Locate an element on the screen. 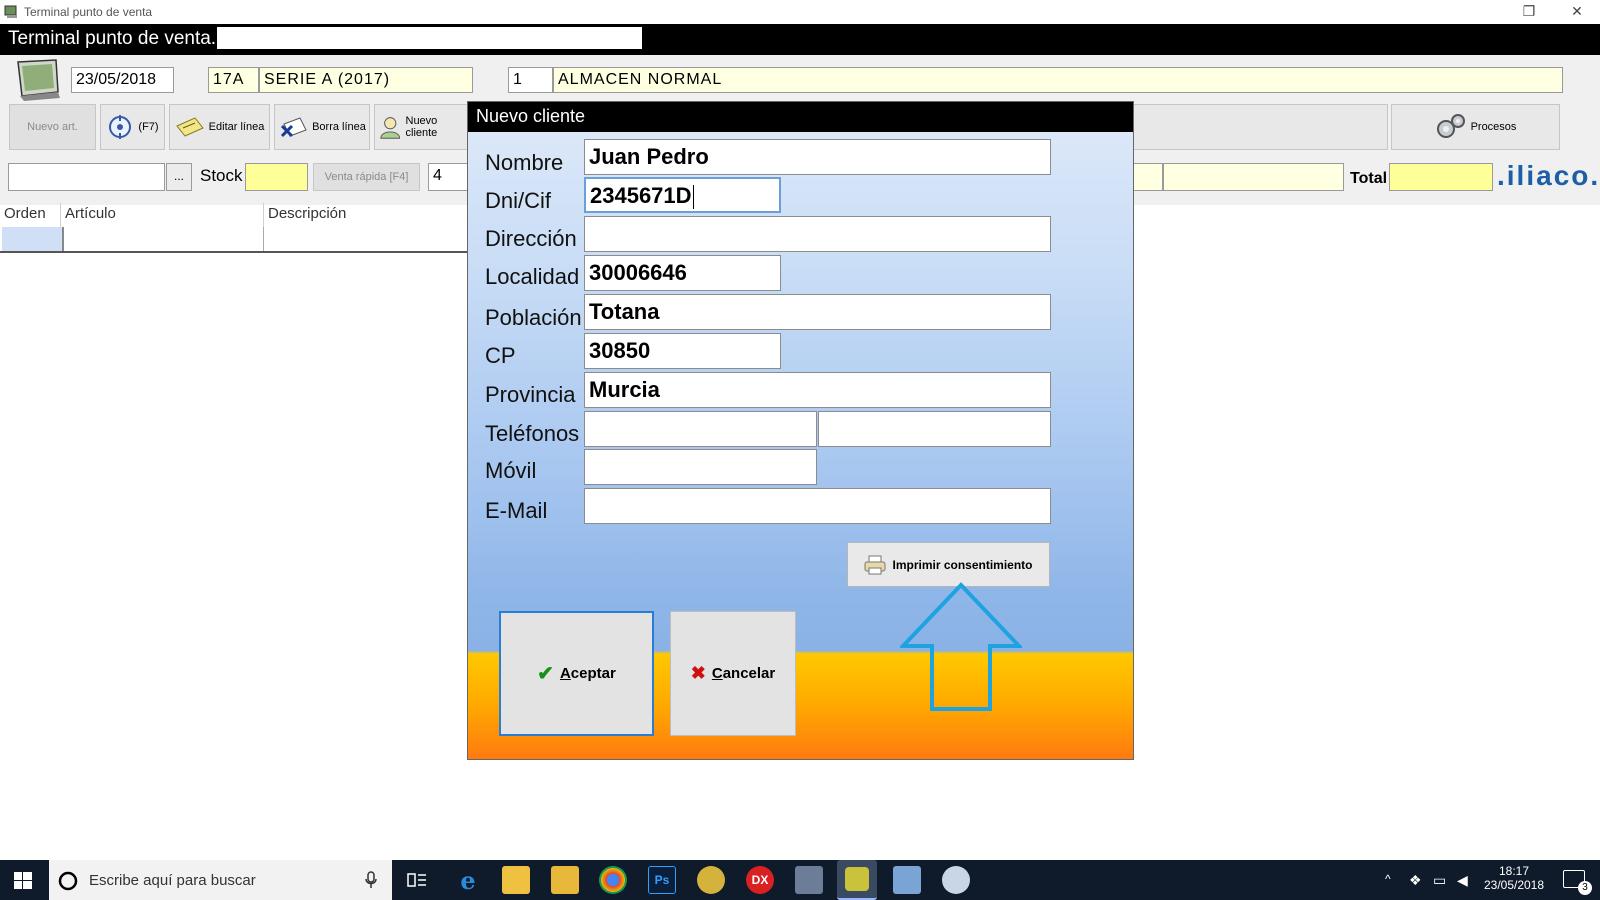 The width and height of the screenshot is (1600, 900). user-icon is located at coordinates (390, 128).